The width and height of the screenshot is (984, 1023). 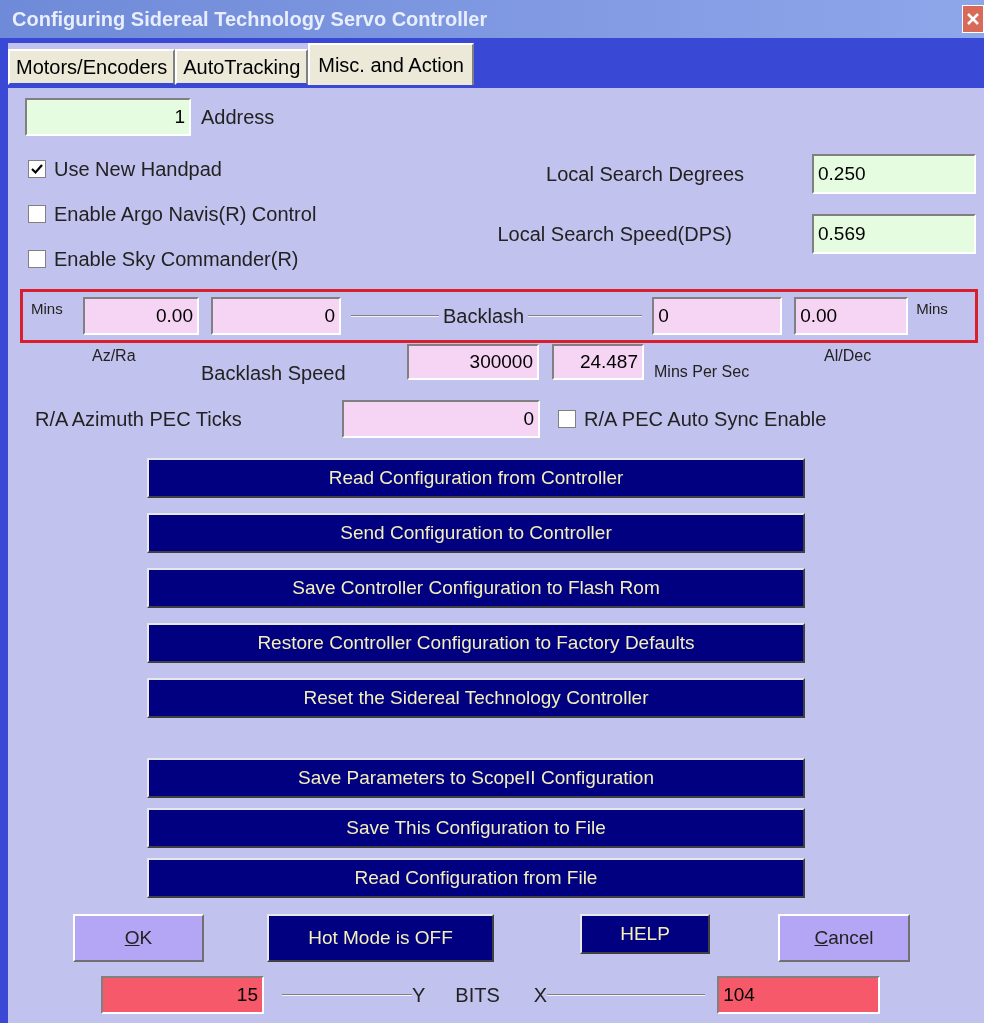 I want to click on checkbox-label: Enable Argo Navis(R) Control, so click(x=185, y=214).